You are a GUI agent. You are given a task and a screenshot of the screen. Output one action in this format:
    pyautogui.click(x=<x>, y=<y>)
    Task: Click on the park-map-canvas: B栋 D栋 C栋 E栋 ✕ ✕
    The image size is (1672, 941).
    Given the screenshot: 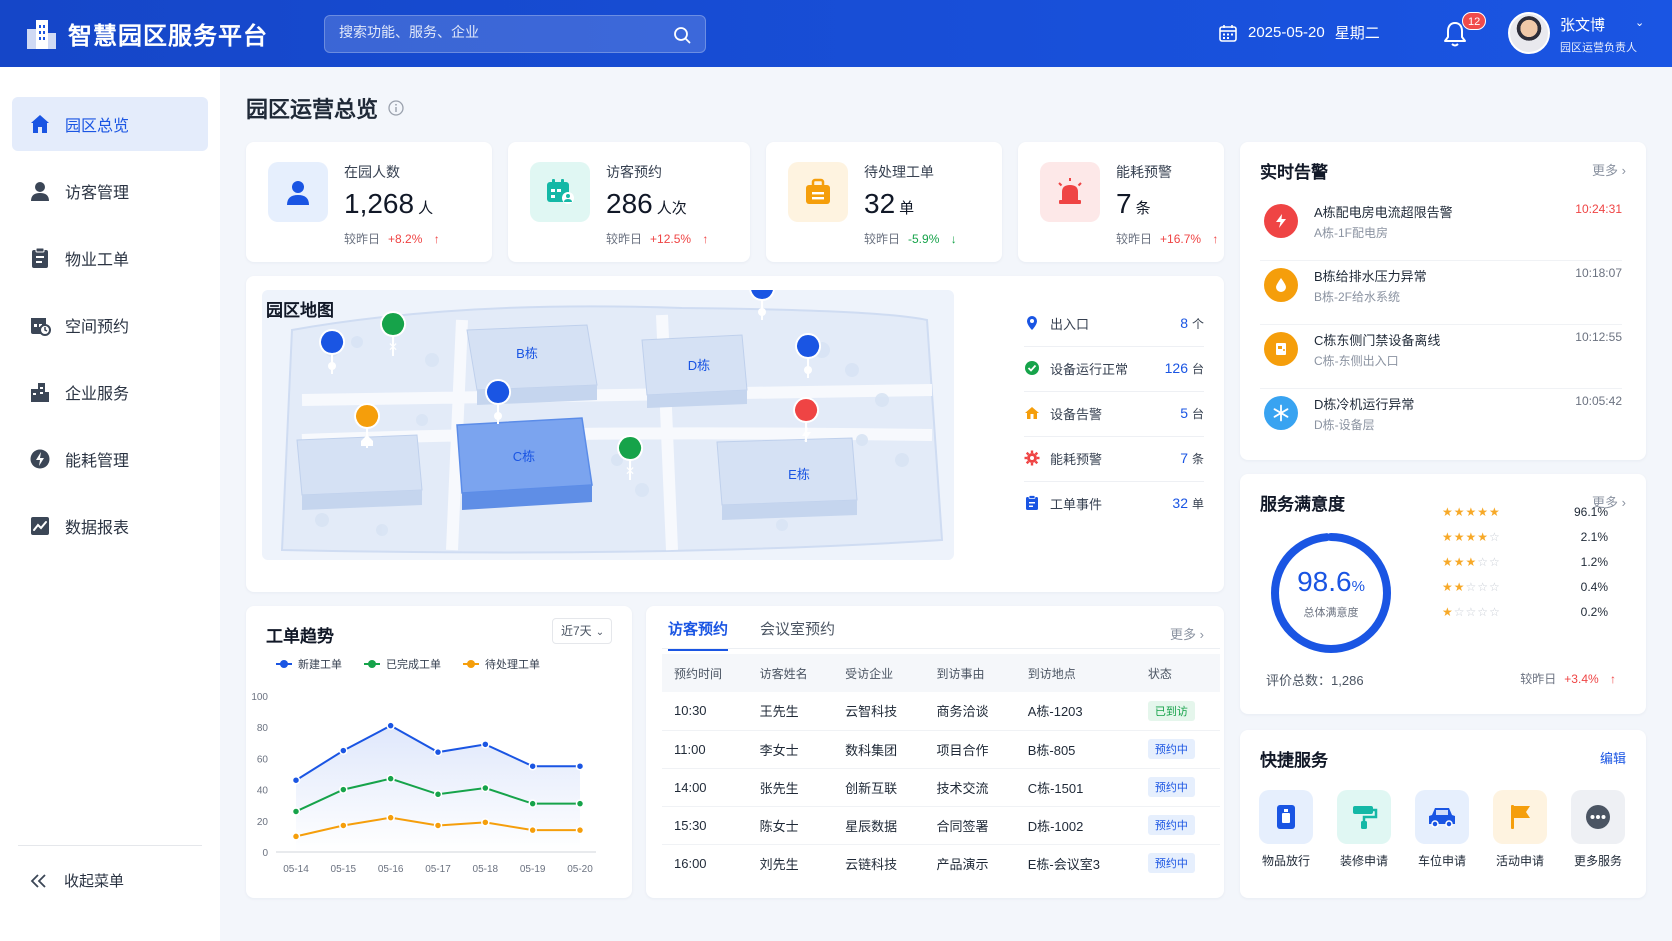 What is the action you would take?
    pyautogui.click(x=608, y=425)
    